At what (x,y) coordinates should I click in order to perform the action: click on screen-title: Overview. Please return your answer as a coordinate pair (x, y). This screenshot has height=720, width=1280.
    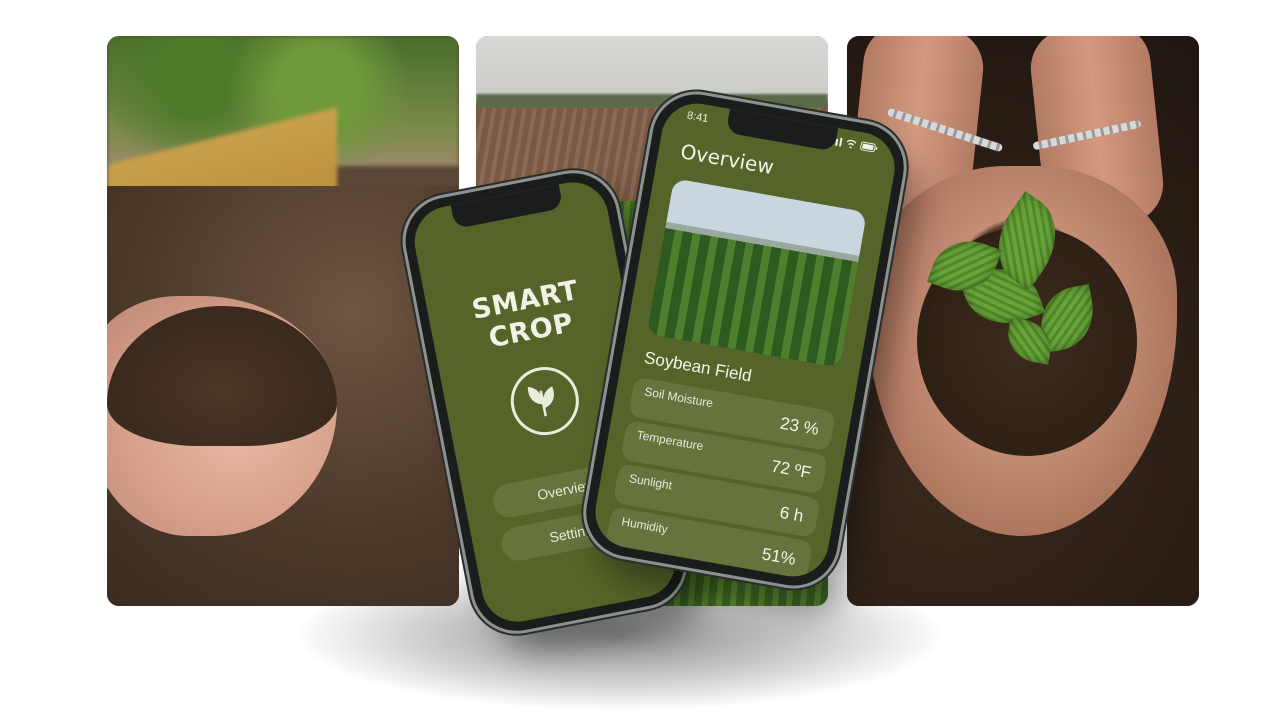
    Looking at the image, I should click on (727, 159).